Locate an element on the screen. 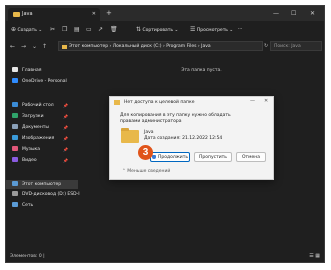  more-options-button: ··· is located at coordinates (240, 29).